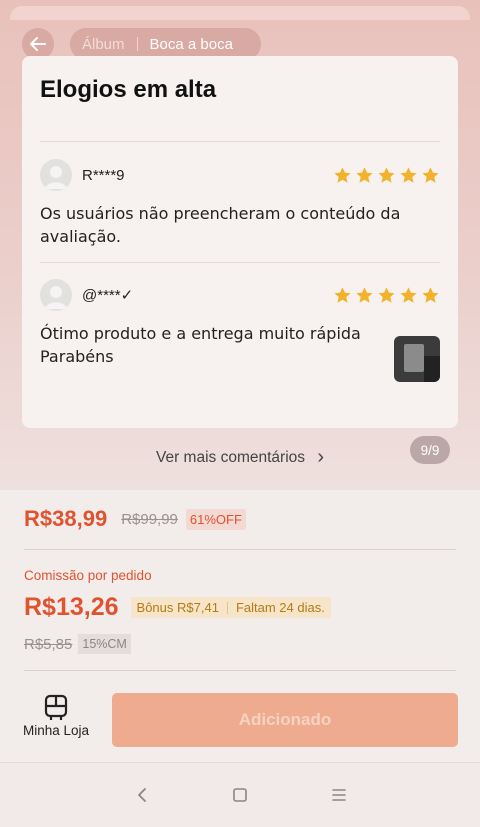 This screenshot has height=827, width=480. I want to click on commission-label: Comissão por pedido, so click(88, 575).